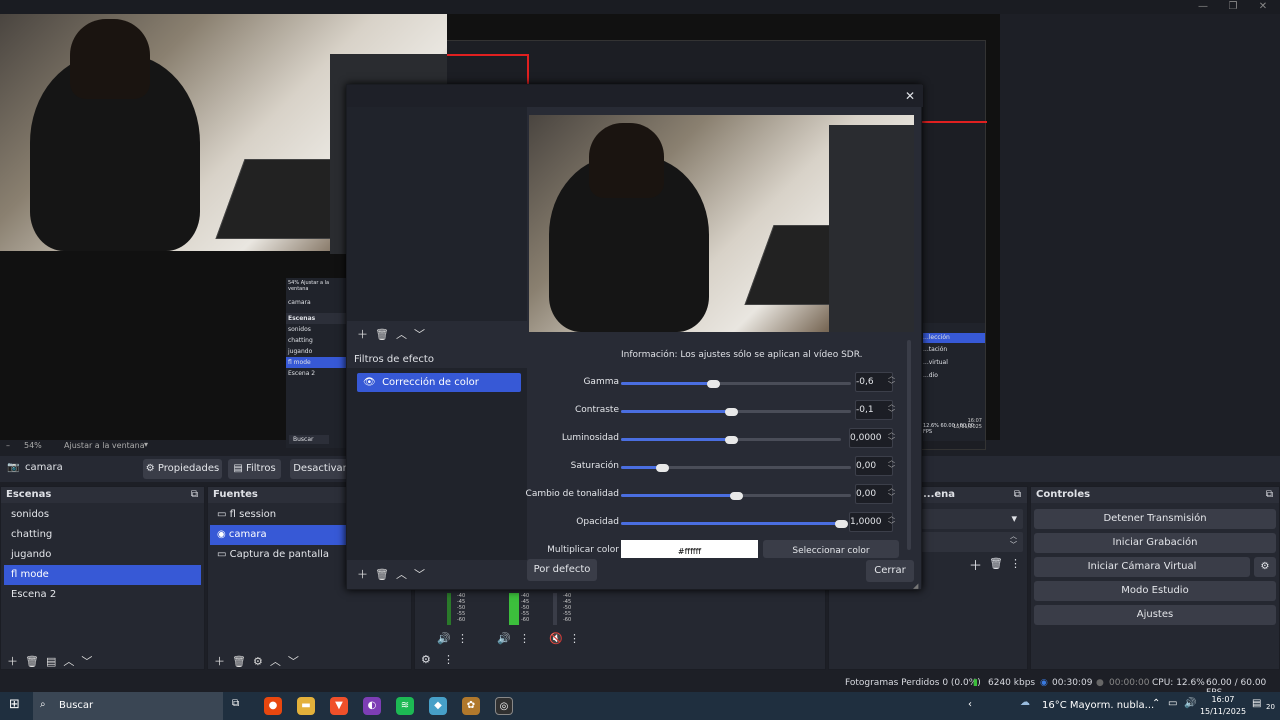 The image size is (1280, 720). I want to click on stop-streaming-button: Detener Transmisión, so click(1155, 519).